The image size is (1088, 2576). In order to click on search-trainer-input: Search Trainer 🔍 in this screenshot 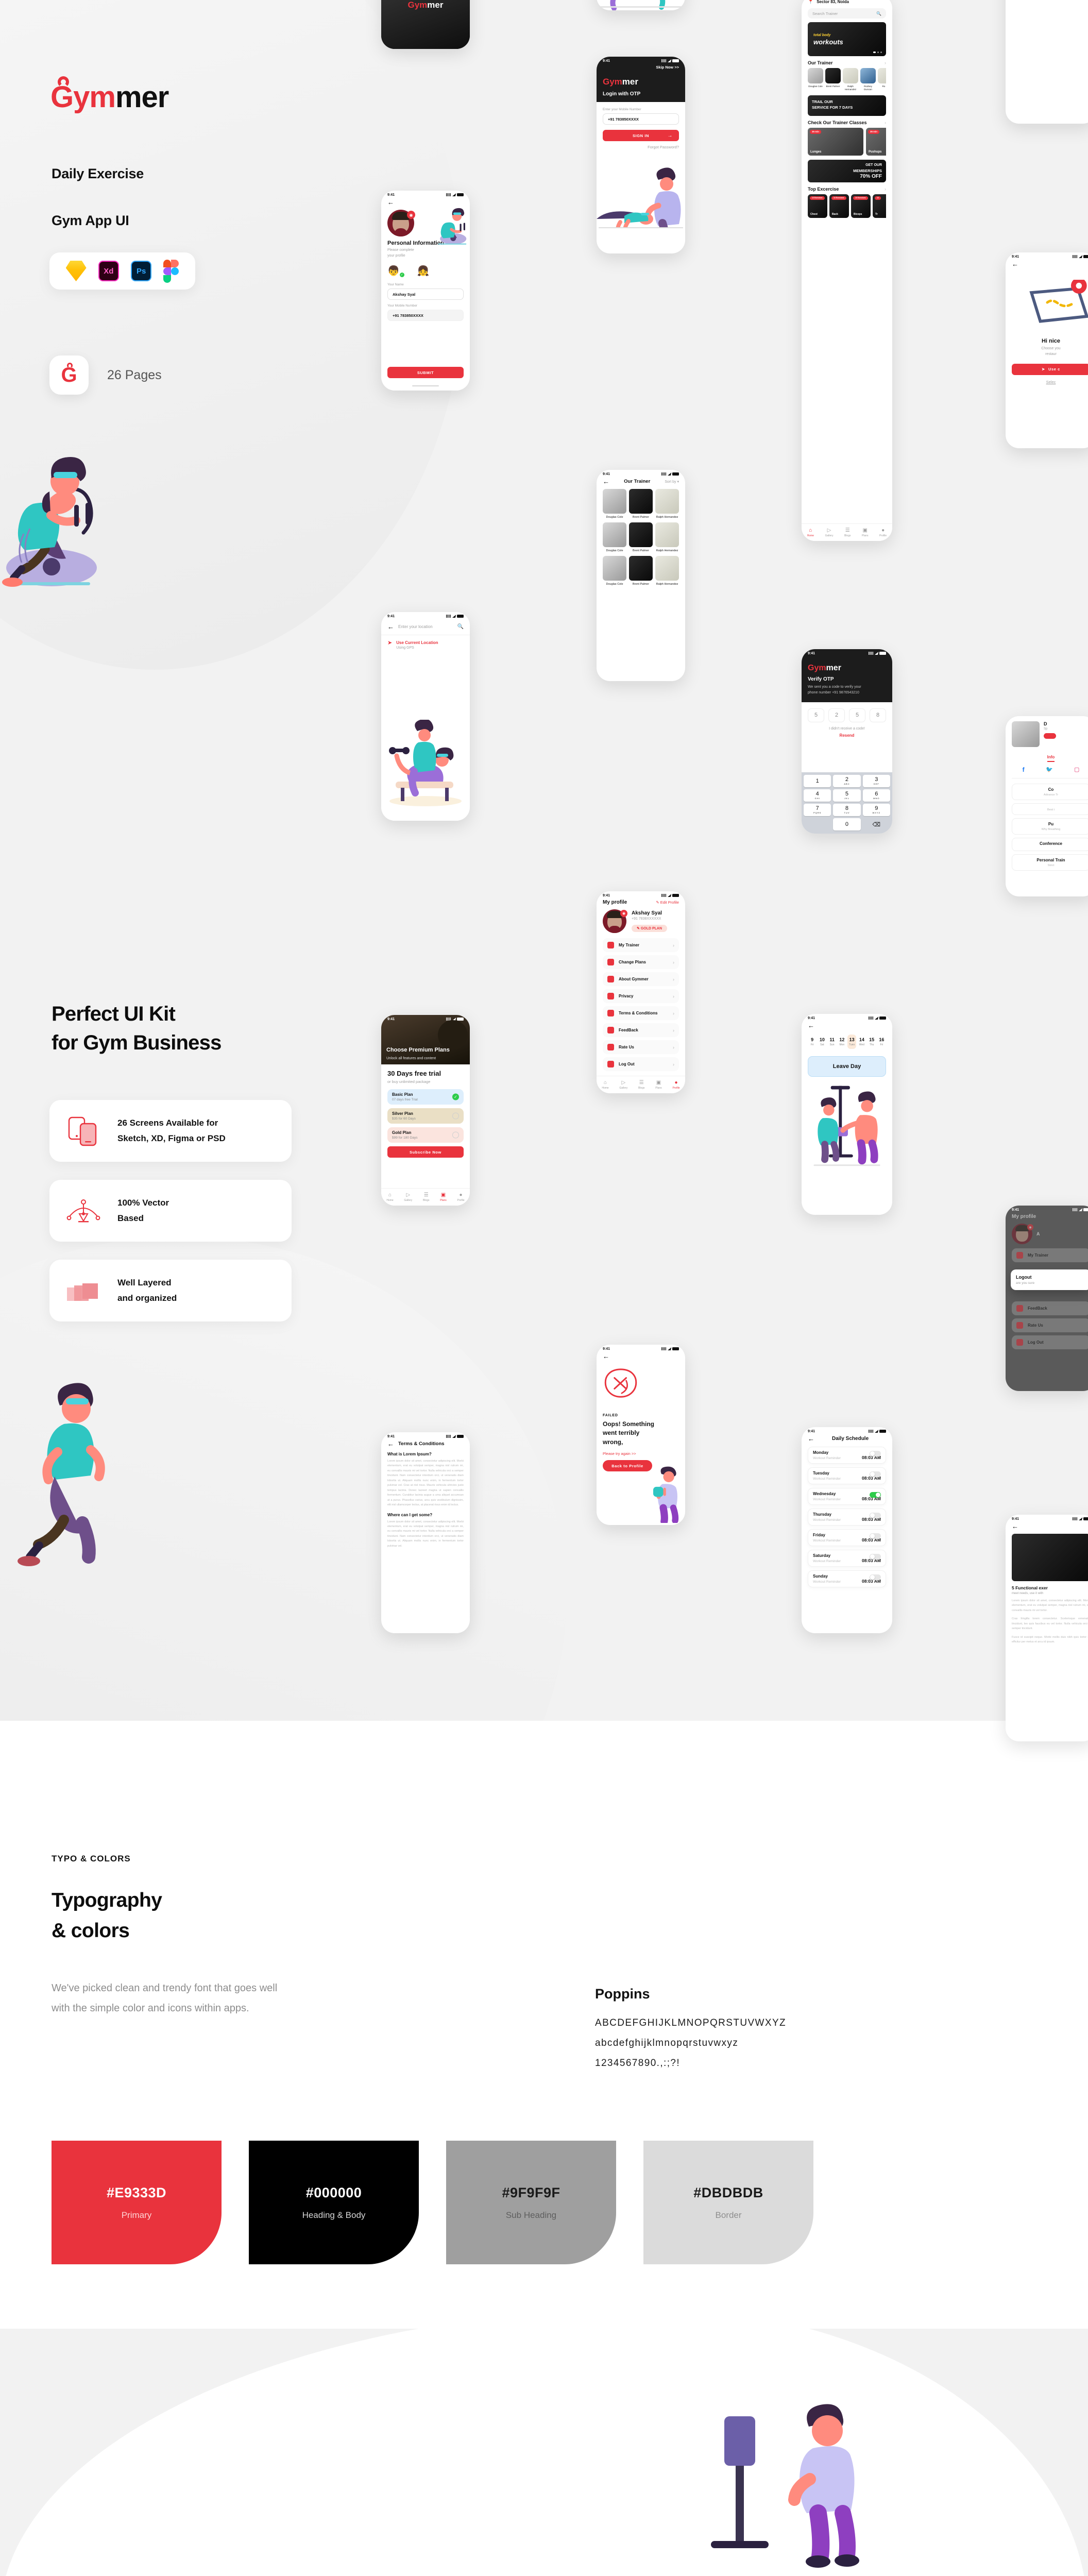, I will do `click(847, 13)`.